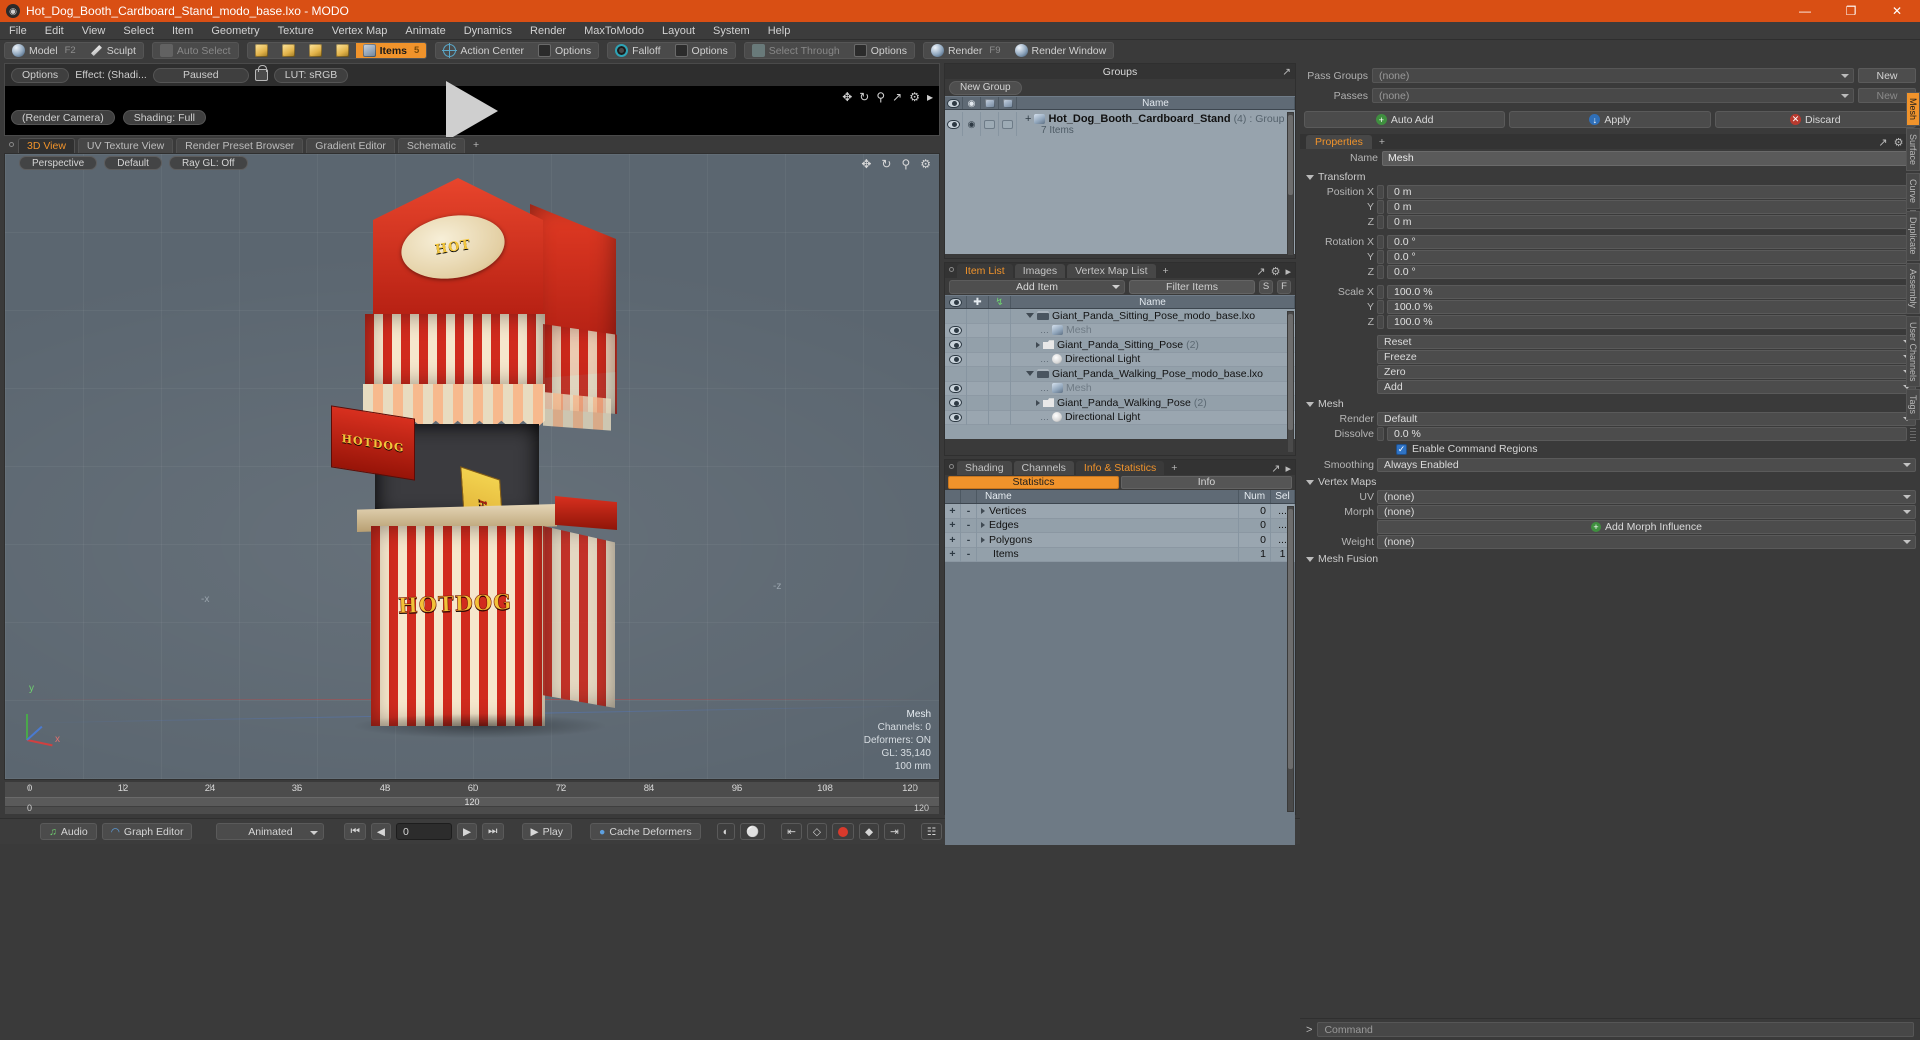  I want to click on freeze-dropdown: Freeze, so click(1646, 356).